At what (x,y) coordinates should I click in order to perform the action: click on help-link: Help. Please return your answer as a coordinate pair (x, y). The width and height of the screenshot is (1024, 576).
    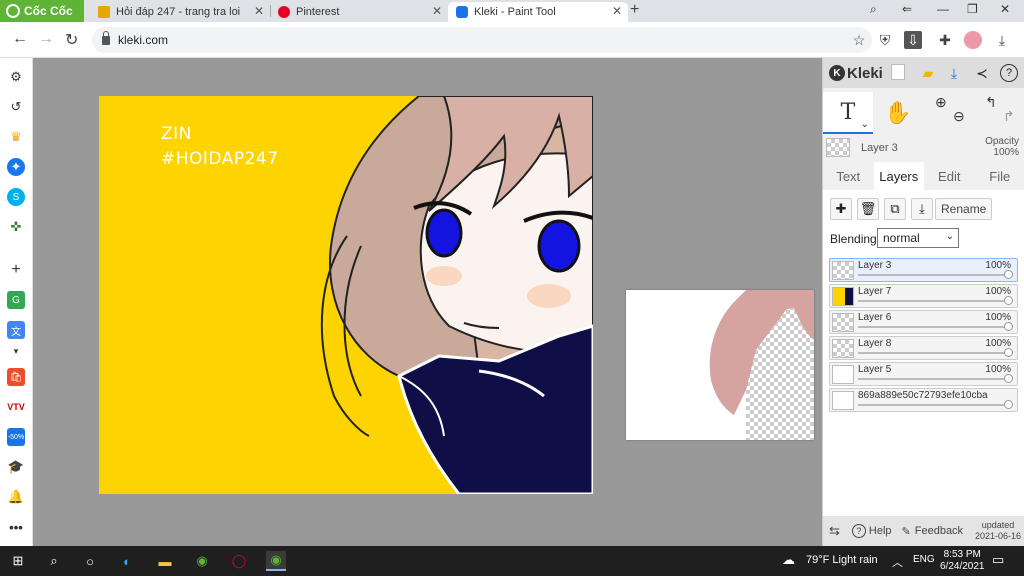
    Looking at the image, I should click on (880, 531).